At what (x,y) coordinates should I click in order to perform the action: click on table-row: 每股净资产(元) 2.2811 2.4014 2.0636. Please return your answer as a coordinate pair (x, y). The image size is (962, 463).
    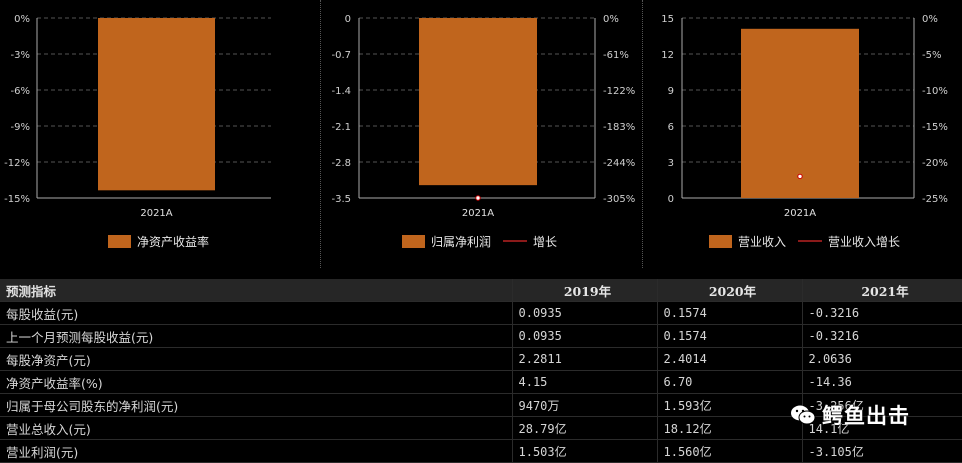
    Looking at the image, I should click on (481, 359).